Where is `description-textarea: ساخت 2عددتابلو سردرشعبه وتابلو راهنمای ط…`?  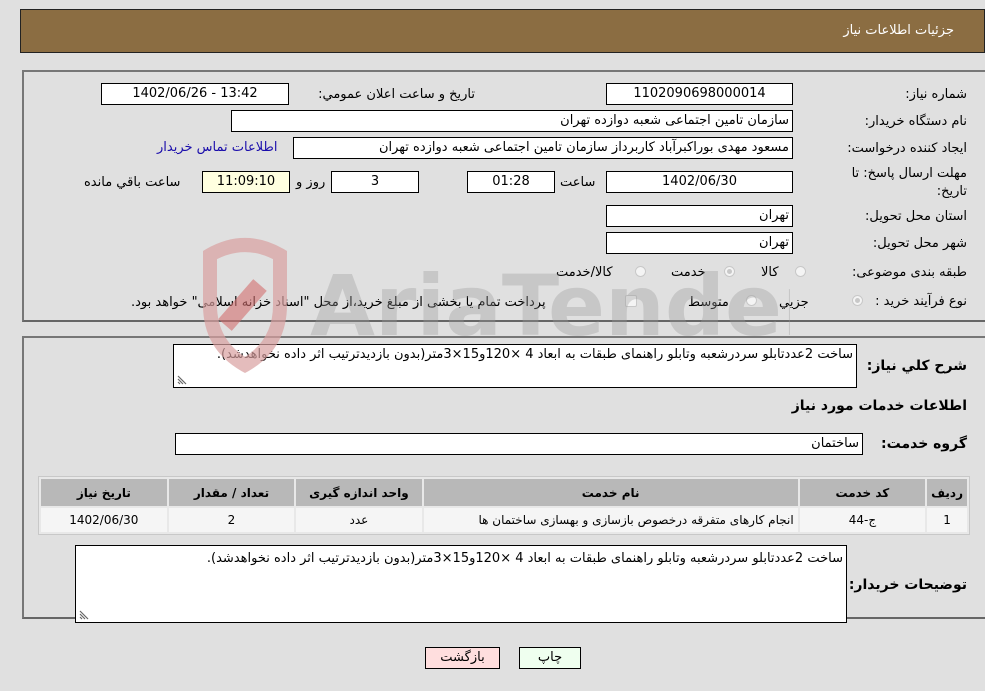 description-textarea: ساخت 2عددتابلو سردرشعبه وتابلو راهنمای ط… is located at coordinates (515, 366).